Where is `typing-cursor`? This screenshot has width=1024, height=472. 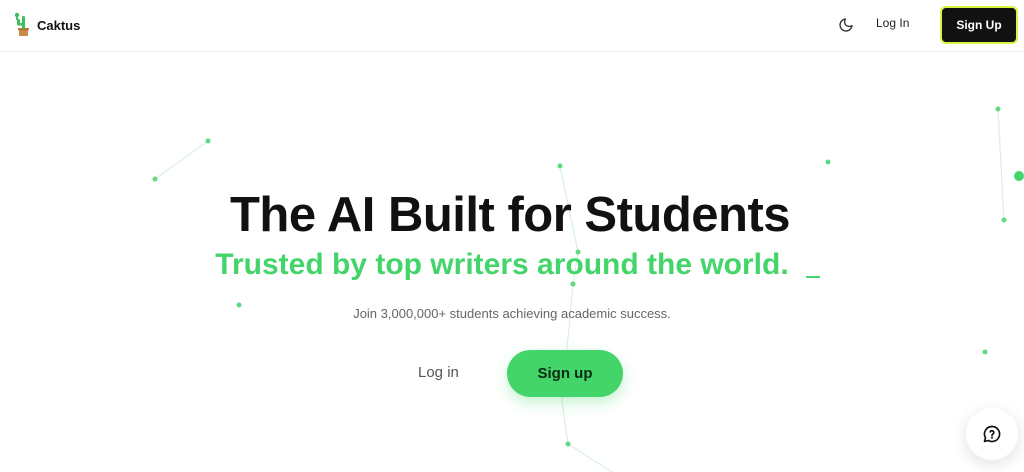
typing-cursor is located at coordinates (813, 277).